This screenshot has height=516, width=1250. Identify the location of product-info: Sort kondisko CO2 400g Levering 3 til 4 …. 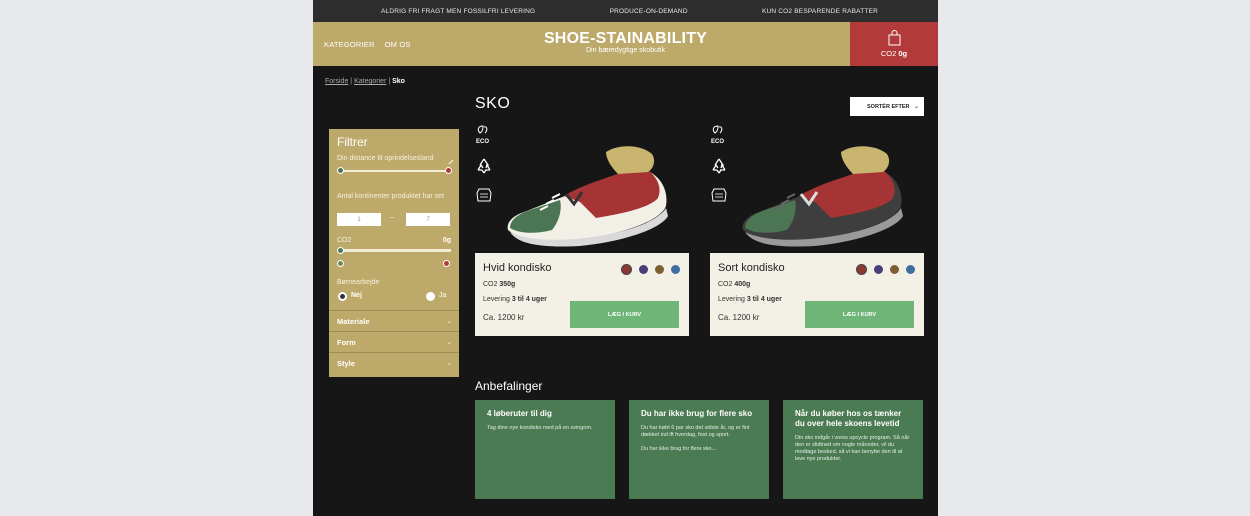
(817, 294).